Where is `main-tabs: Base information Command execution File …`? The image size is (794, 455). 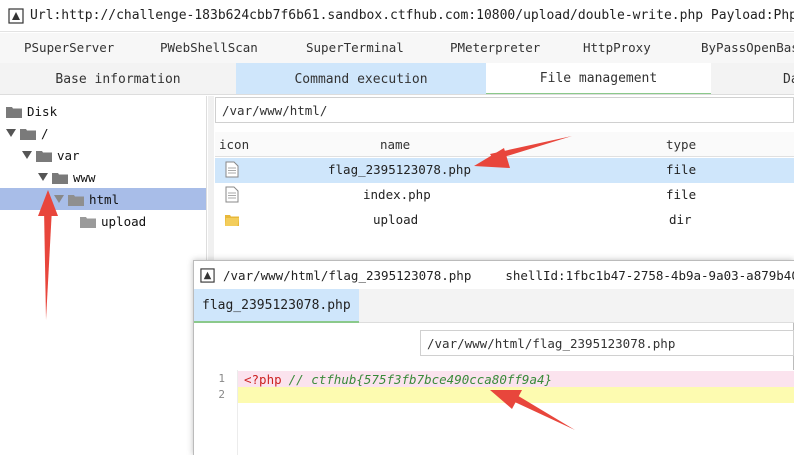
main-tabs: Base information Command execution File … is located at coordinates (397, 79).